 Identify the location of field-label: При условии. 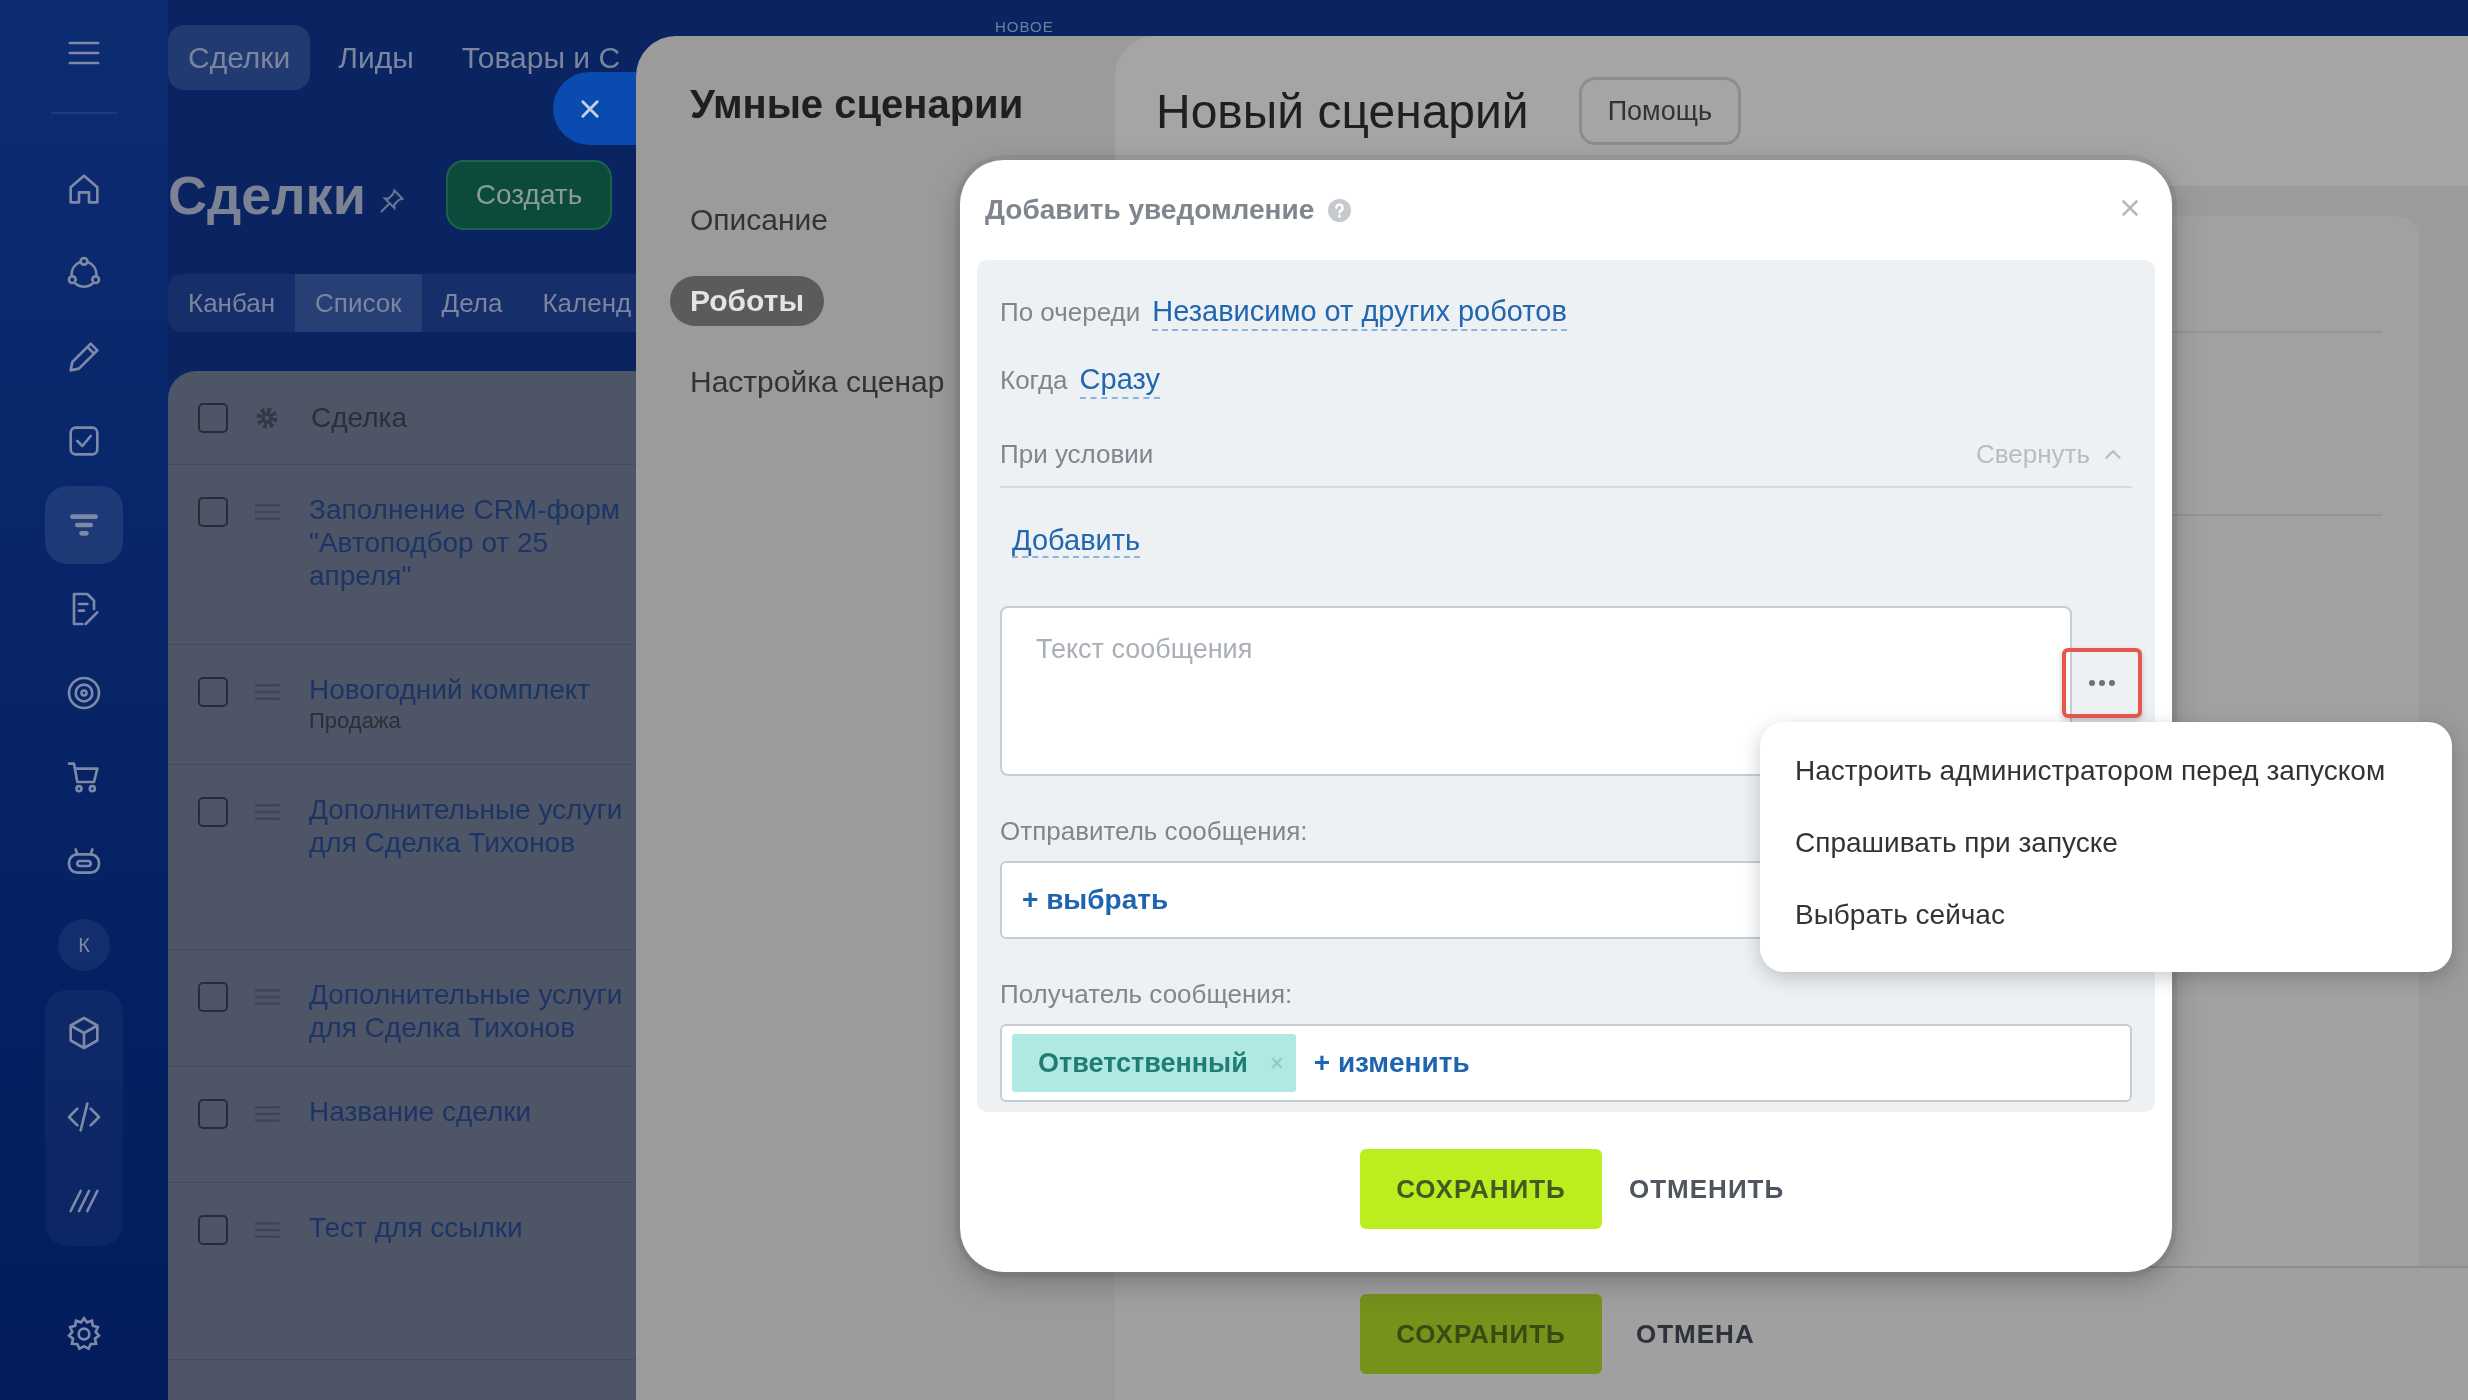
(1077, 454).